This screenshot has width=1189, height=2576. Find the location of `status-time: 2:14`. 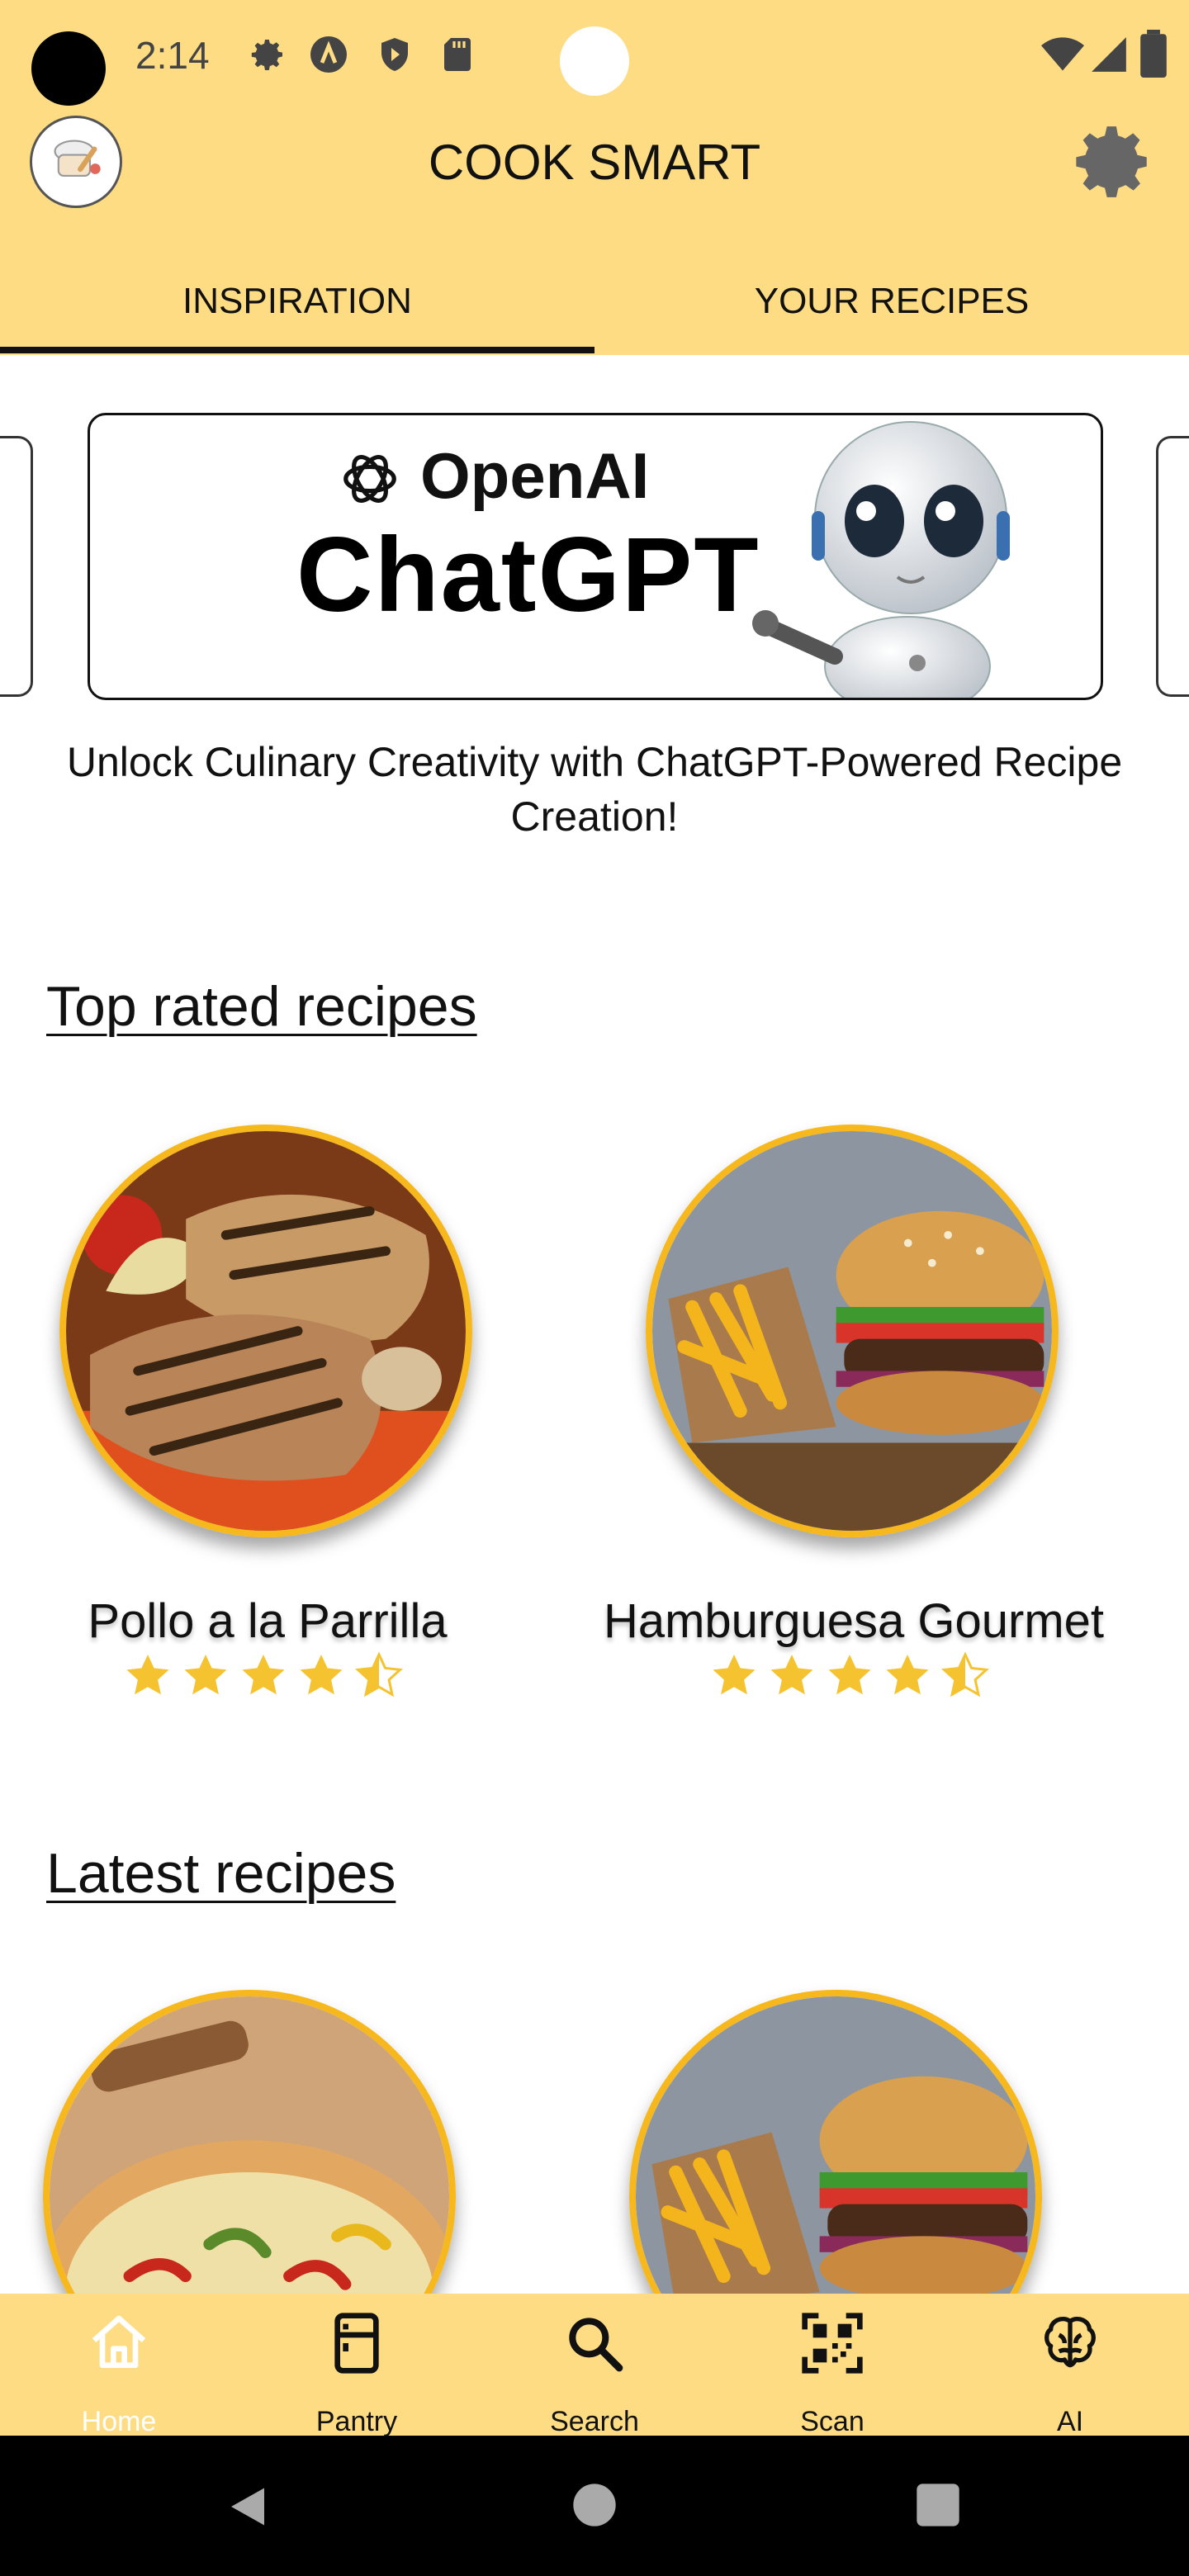

status-time: 2:14 is located at coordinates (172, 55).